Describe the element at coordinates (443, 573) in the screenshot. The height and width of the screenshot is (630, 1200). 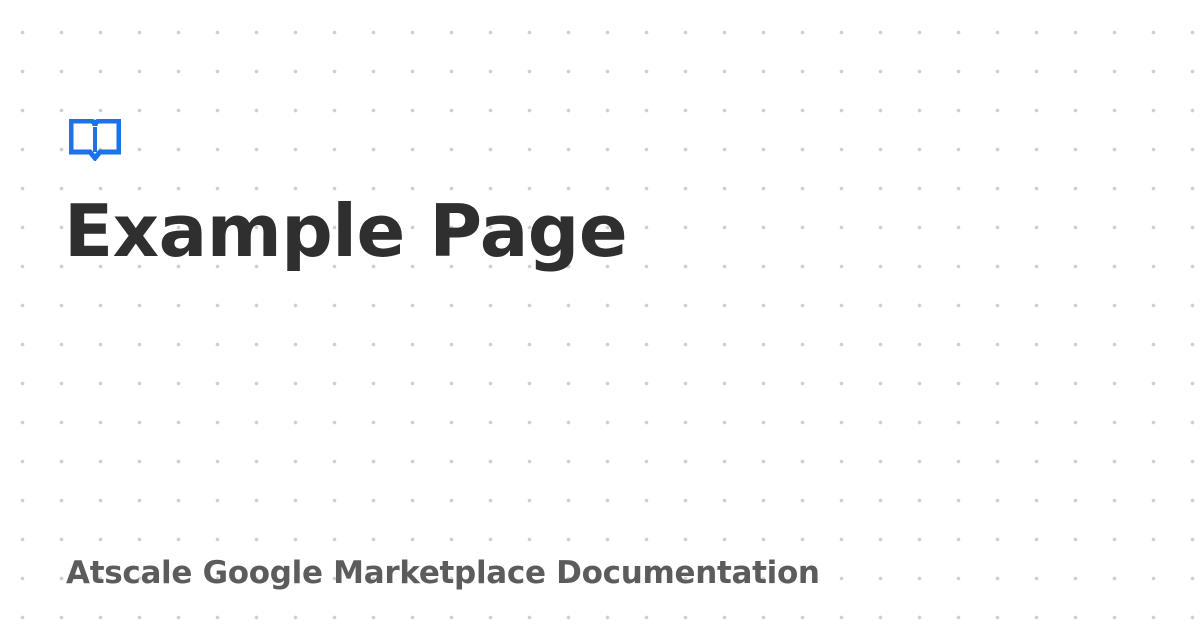
I see `site-name: Atscale Google Marketplace Documentation` at that location.